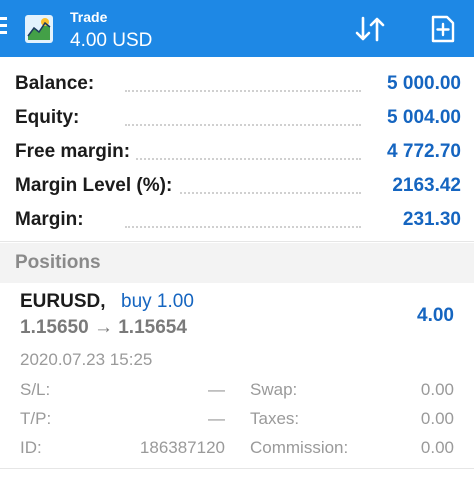  I want to click on margin-level-label: Margin Level (%):, so click(97, 186).